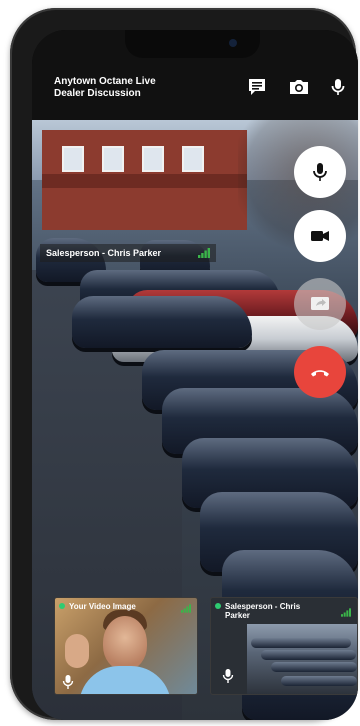  What do you see at coordinates (257, 87) in the screenshot?
I see `chat-icon` at bounding box center [257, 87].